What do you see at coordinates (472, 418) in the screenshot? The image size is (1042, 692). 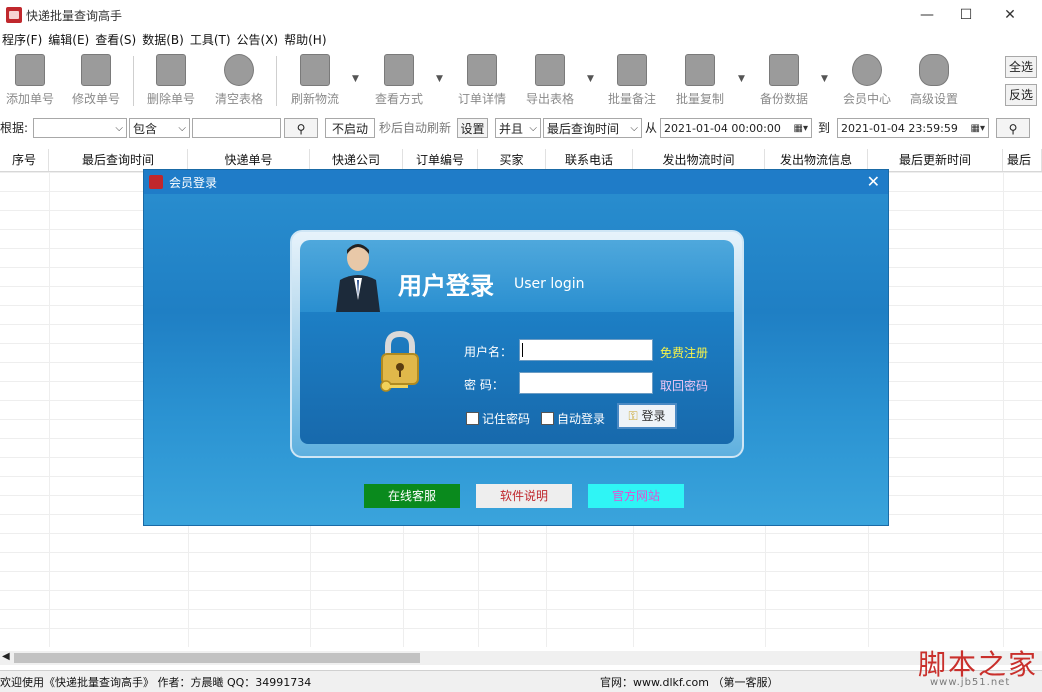 I see `remember-password-checkbox` at bounding box center [472, 418].